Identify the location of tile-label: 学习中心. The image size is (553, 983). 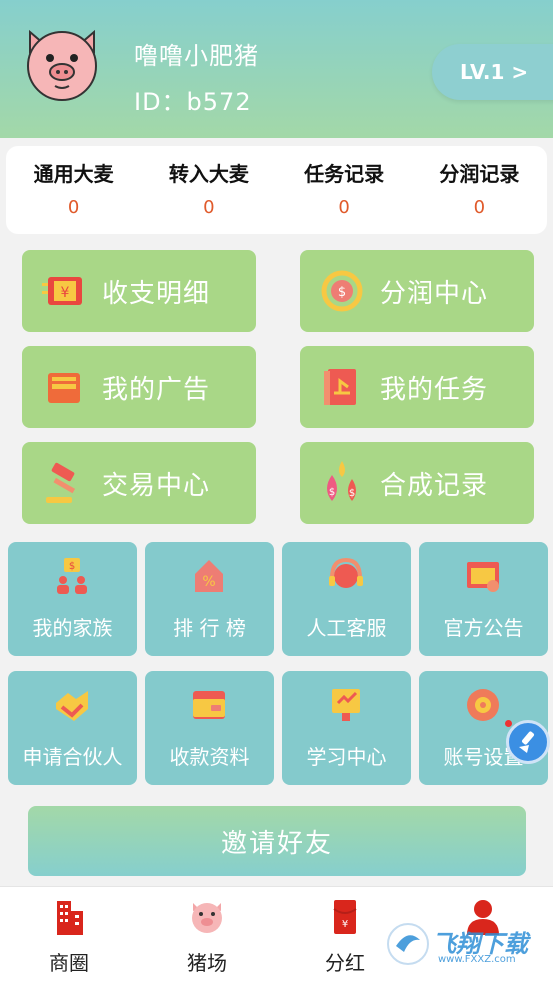
(346, 757).